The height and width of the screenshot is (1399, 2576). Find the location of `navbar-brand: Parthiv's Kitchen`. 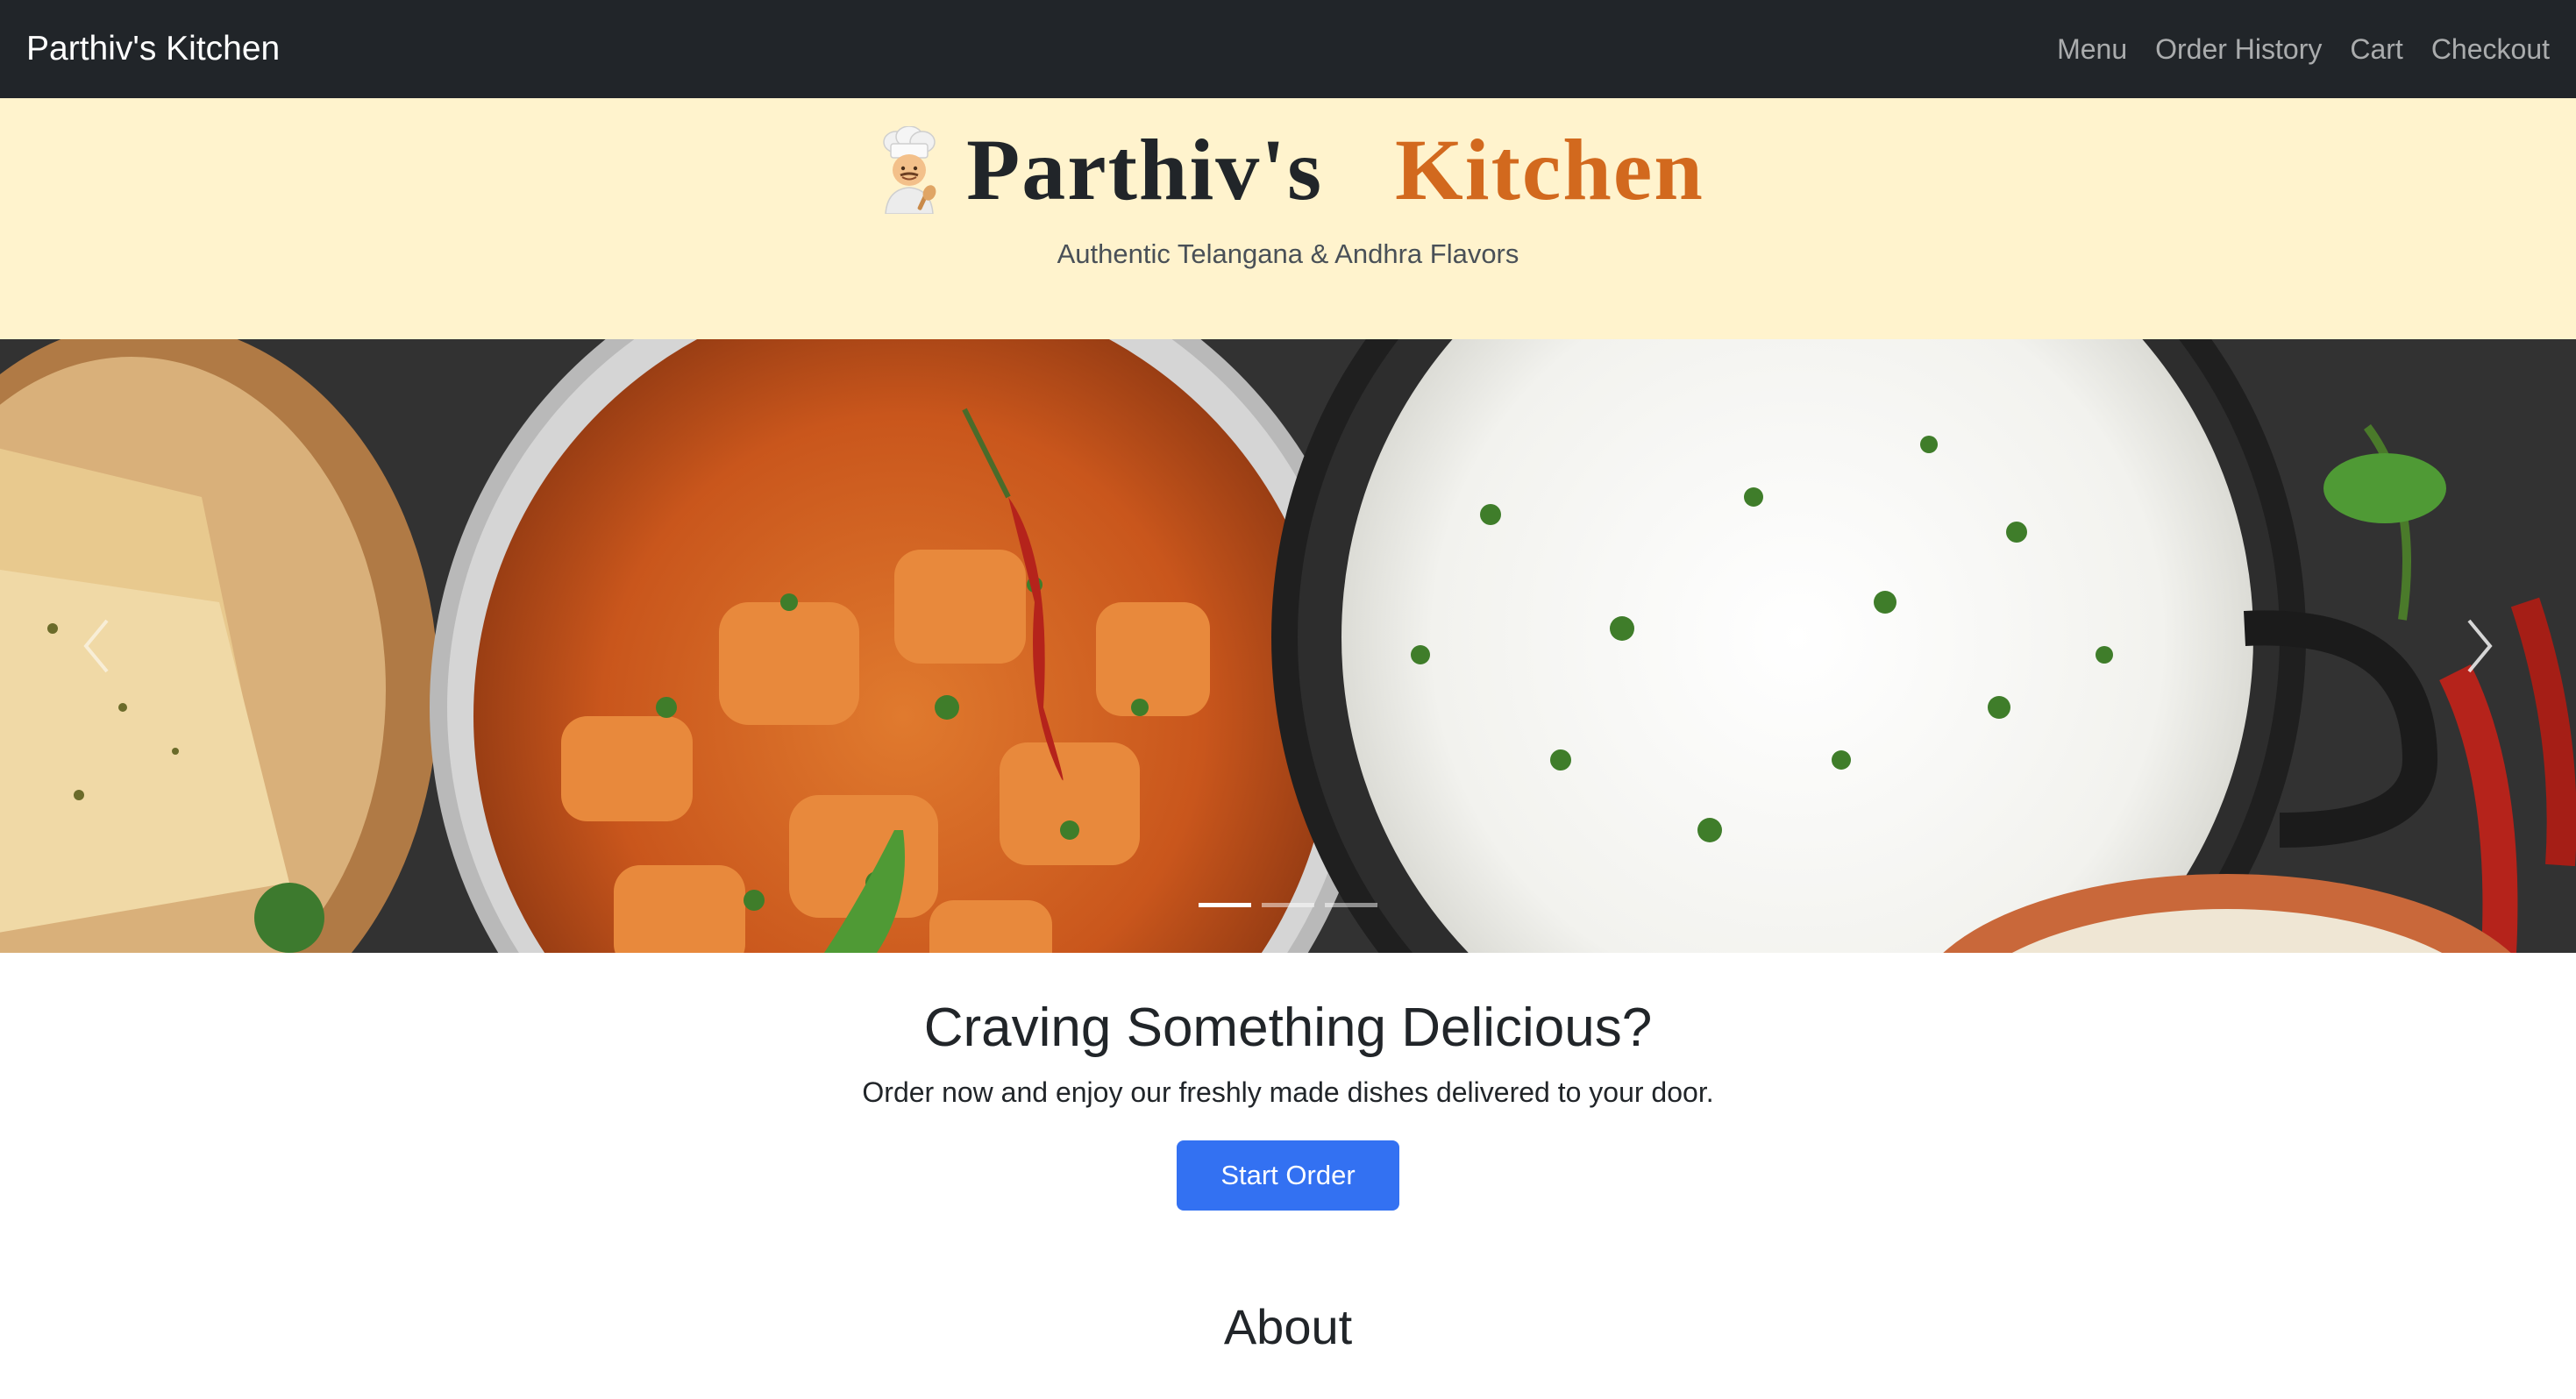

navbar-brand: Parthiv's Kitchen is located at coordinates (153, 49).